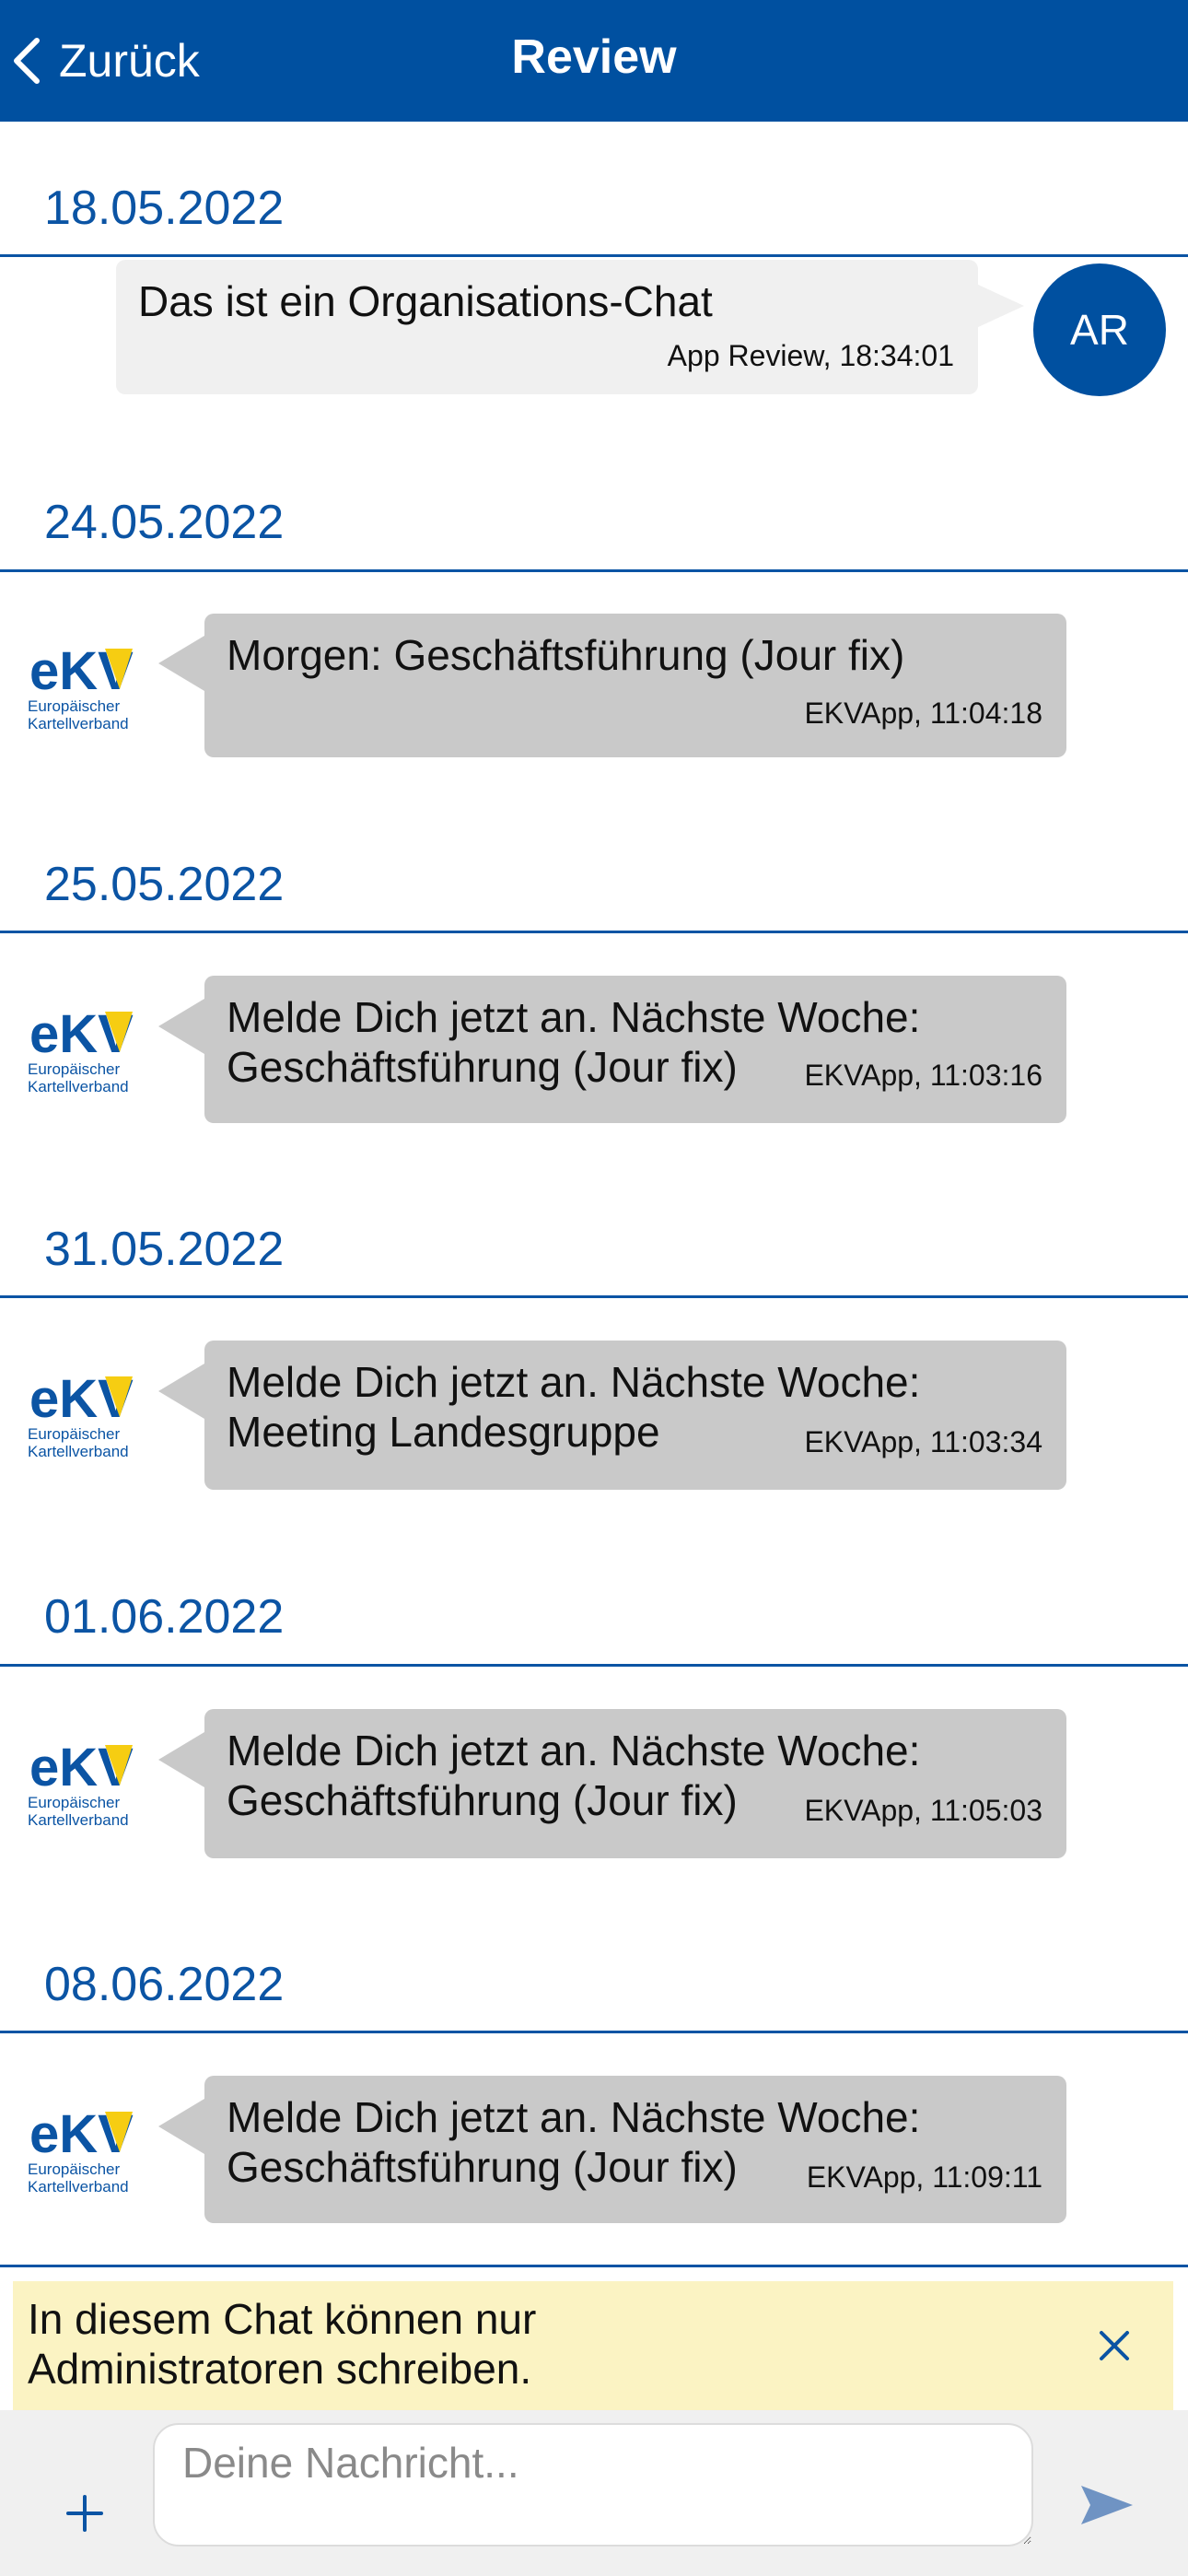  I want to click on send-icon, so click(1107, 2505).